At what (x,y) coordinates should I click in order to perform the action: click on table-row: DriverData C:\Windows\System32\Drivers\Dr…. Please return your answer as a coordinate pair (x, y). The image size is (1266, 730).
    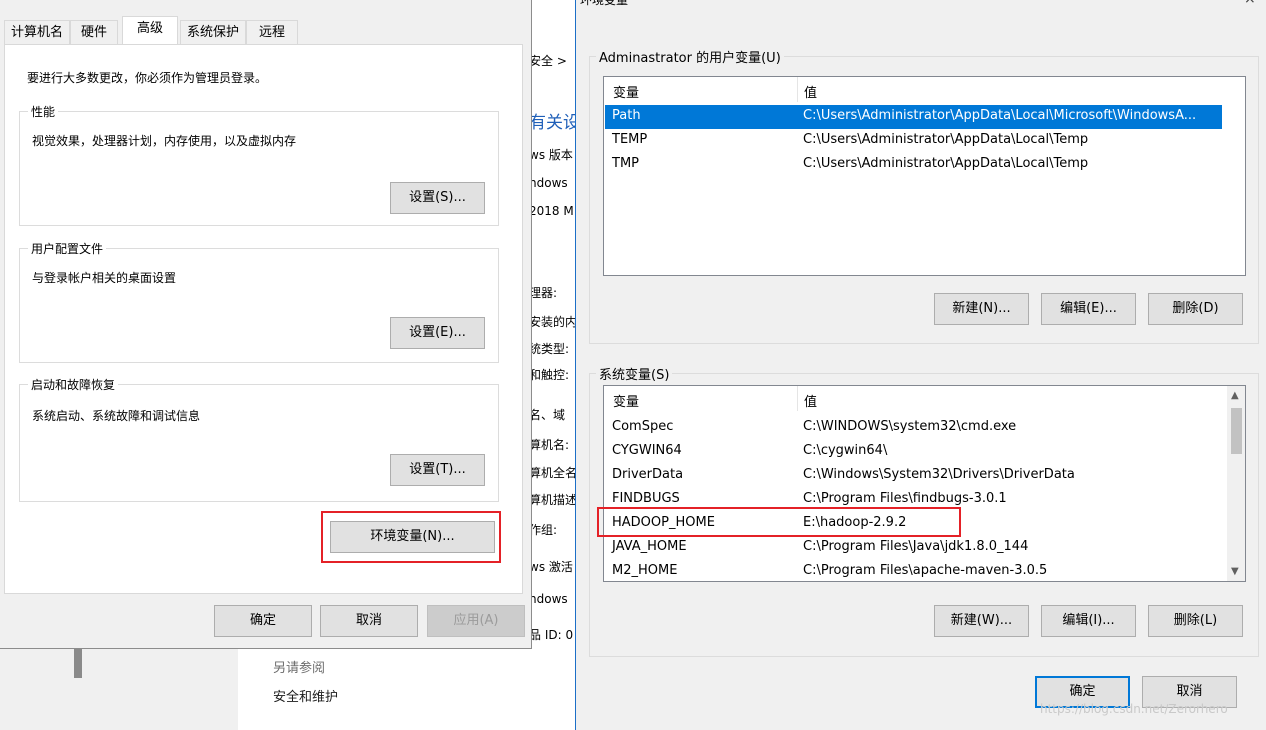
    Looking at the image, I should click on (915, 476).